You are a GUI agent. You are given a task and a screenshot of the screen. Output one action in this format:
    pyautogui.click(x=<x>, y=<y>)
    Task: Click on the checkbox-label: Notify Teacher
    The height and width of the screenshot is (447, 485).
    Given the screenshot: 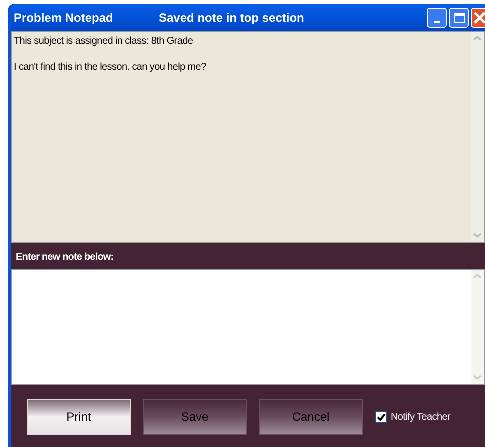 What is the action you would take?
    pyautogui.click(x=421, y=417)
    